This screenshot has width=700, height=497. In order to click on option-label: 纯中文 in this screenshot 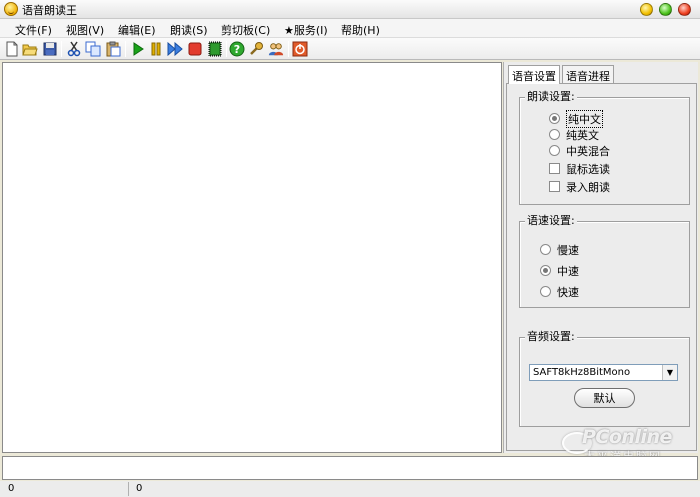, I will do `click(584, 118)`.